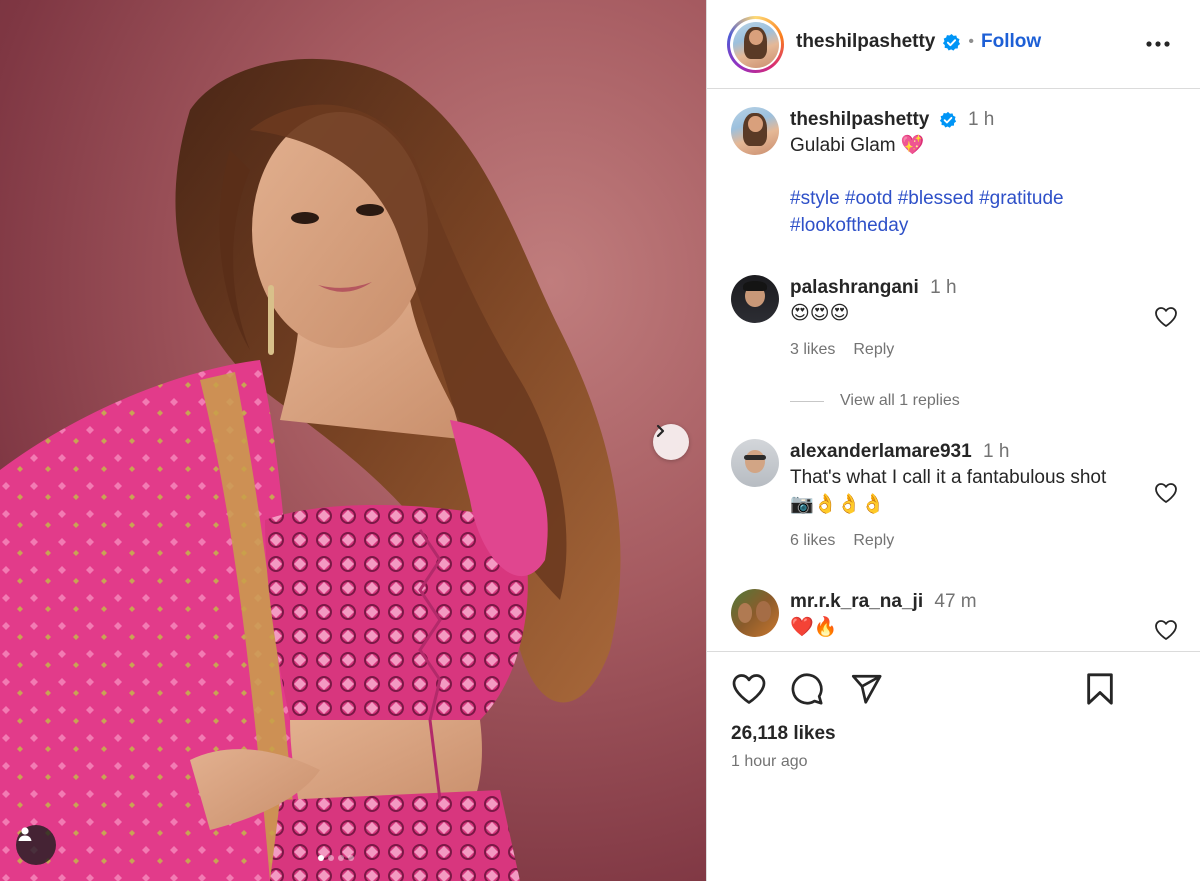  I want to click on comment-icon, so click(807, 689).